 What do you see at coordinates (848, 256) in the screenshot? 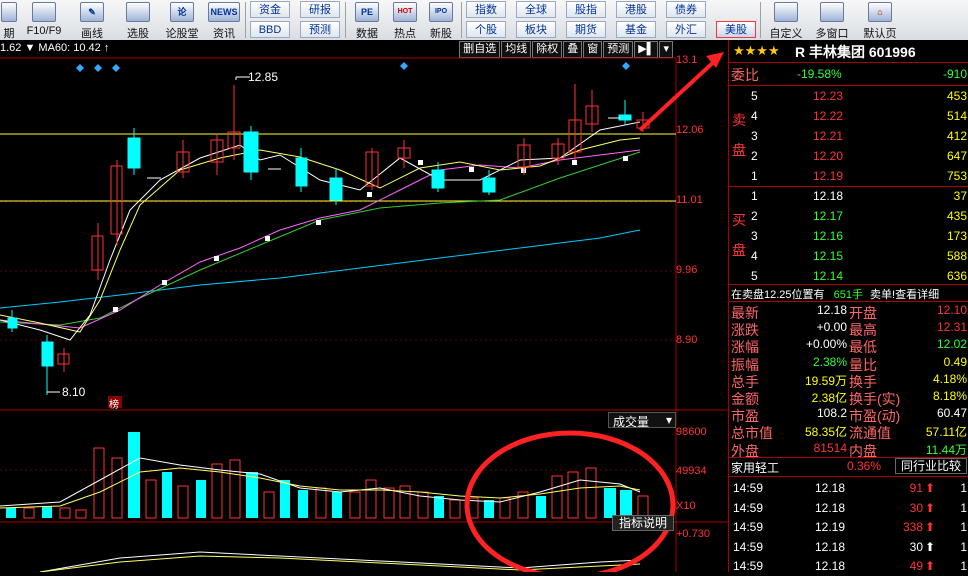
I see `buy-level-row: 4 12.15 588` at bounding box center [848, 256].